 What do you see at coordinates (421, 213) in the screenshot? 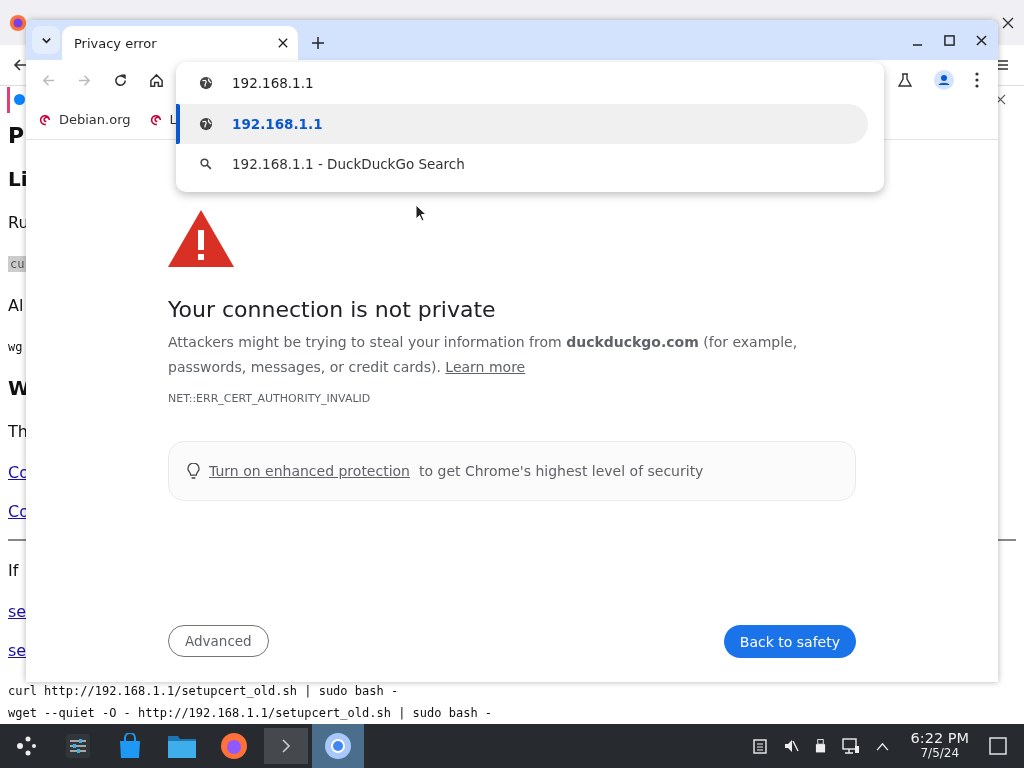
I see `mouse-cursor-icon` at bounding box center [421, 213].